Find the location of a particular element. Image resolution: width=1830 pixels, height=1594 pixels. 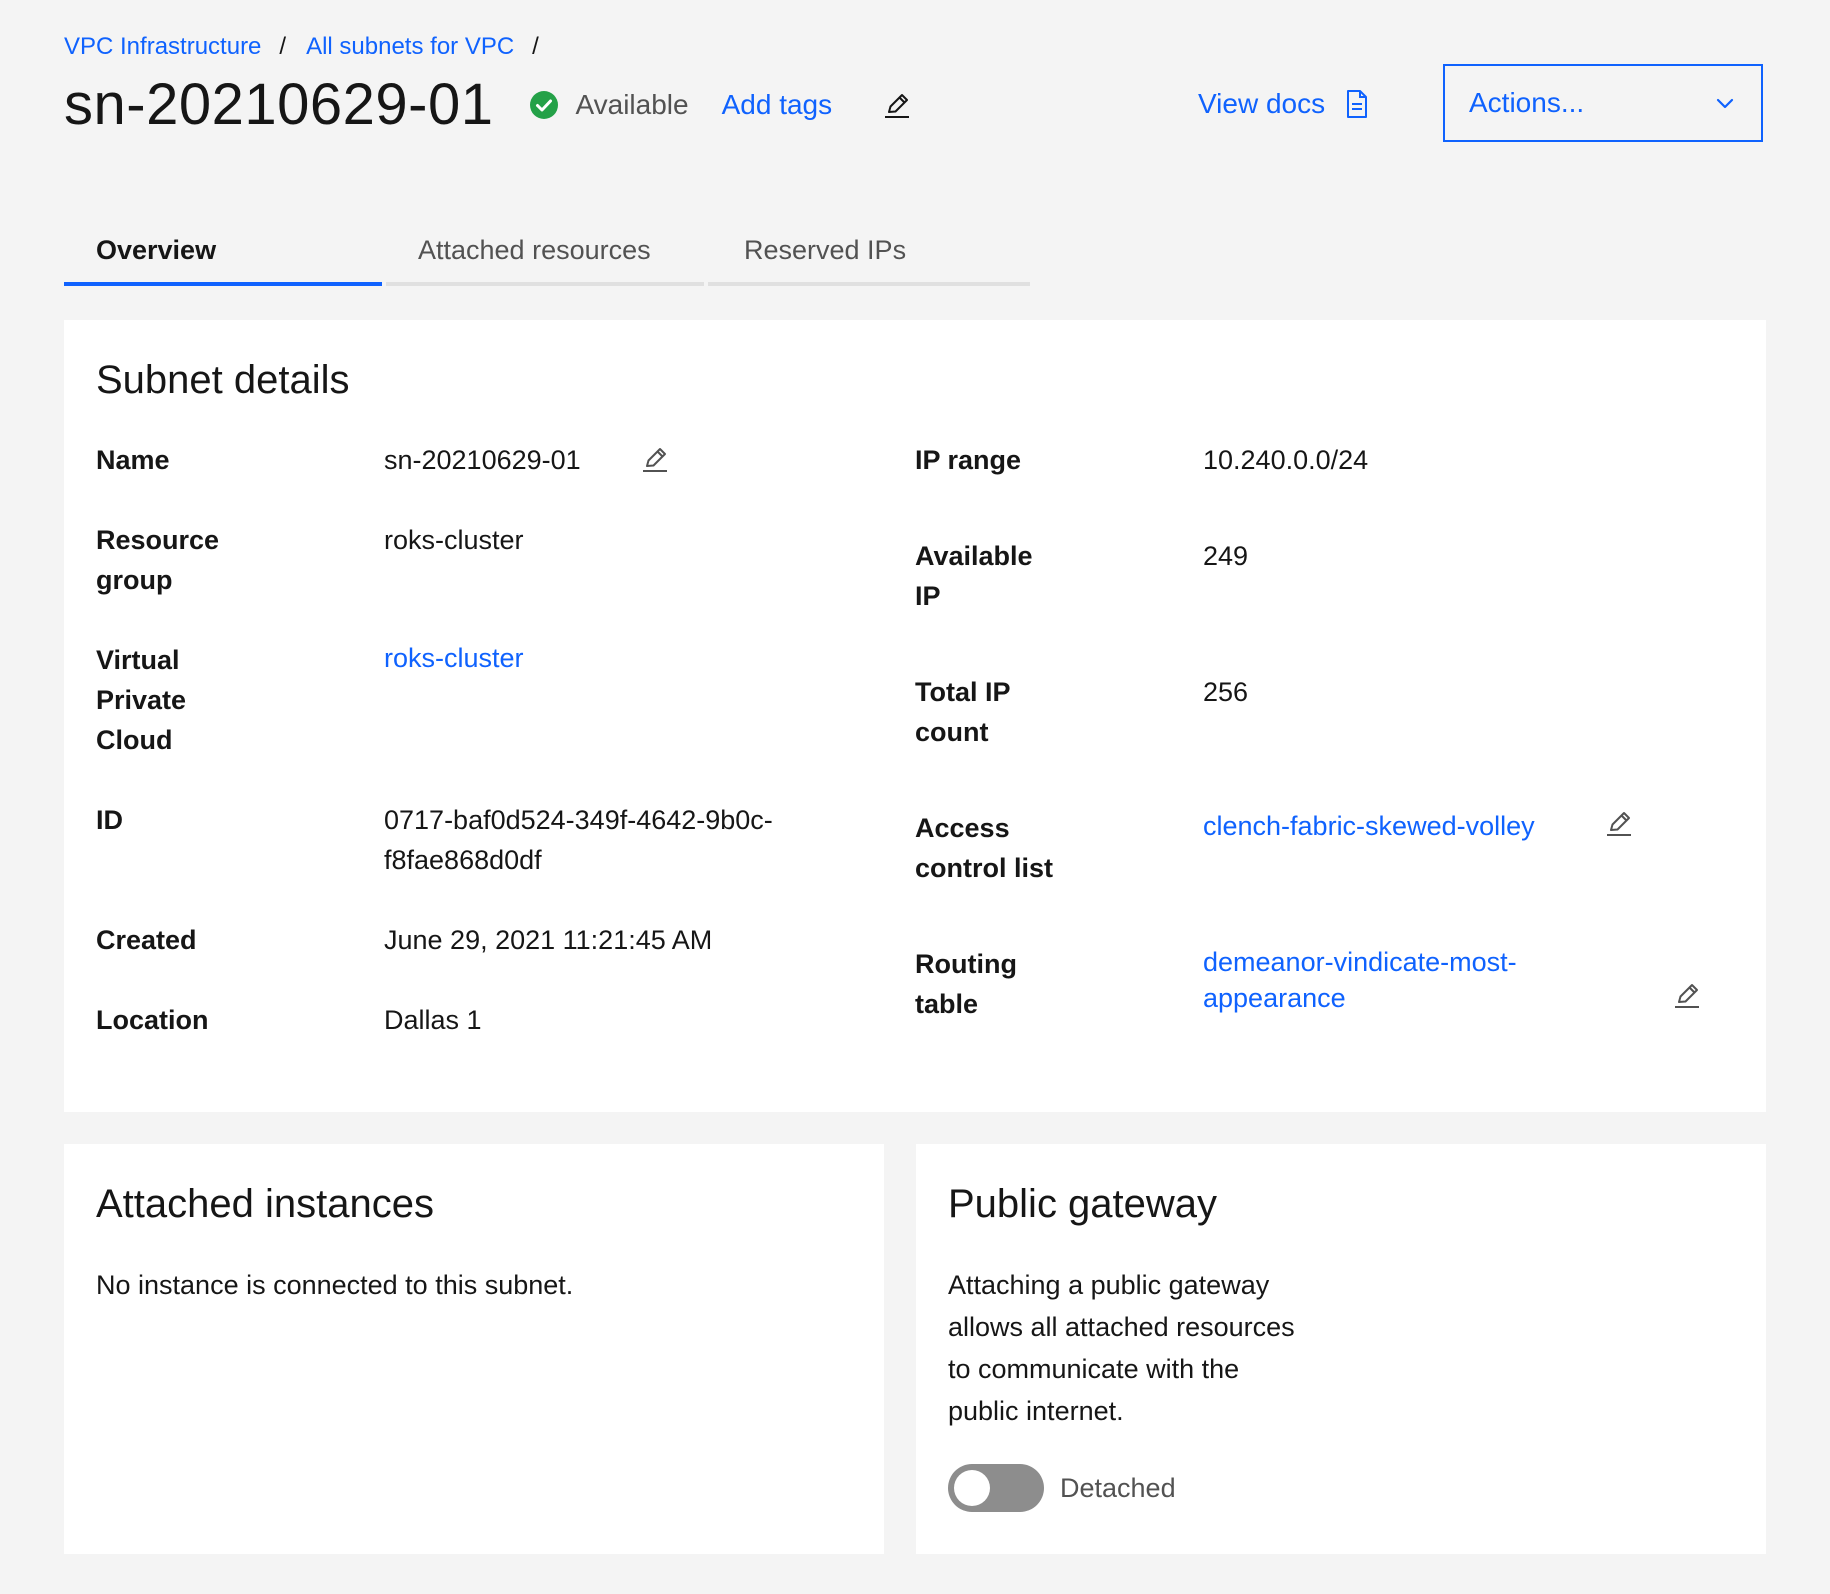

public-gateway-description-line4: public internet. is located at coordinates (1036, 1411).